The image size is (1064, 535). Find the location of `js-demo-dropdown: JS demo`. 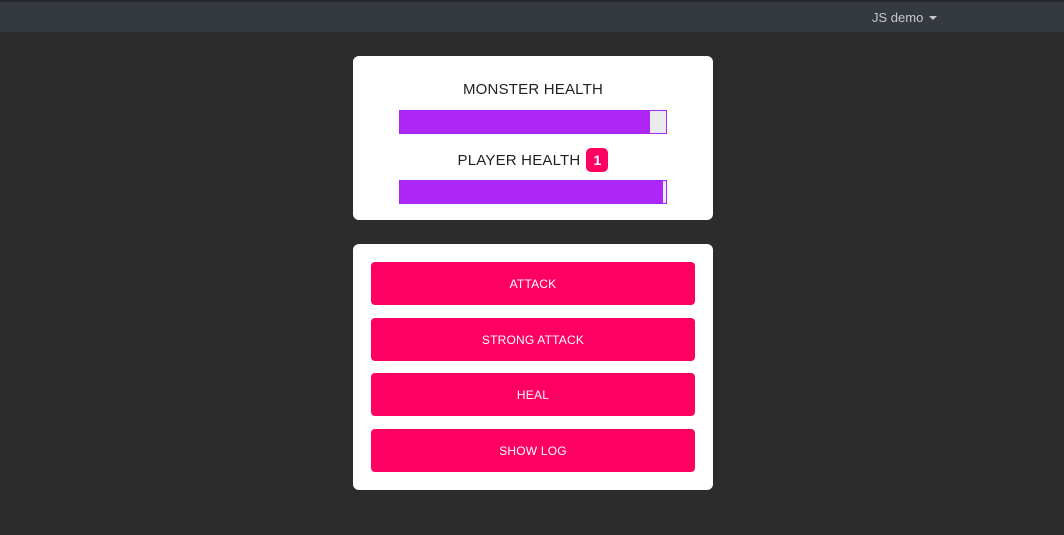

js-demo-dropdown: JS demo is located at coordinates (905, 17).